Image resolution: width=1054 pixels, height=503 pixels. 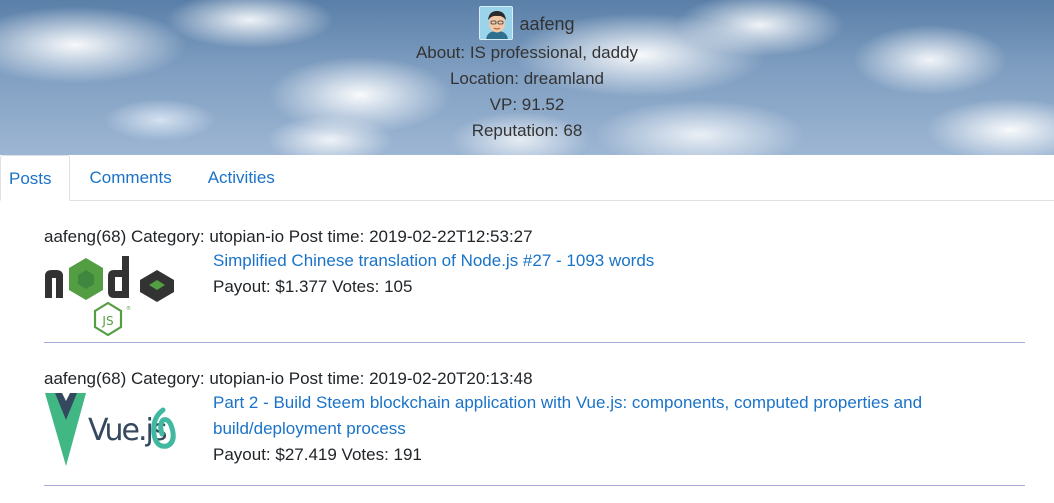 I want to click on profile-location: Location: dreamland, so click(x=527, y=78).